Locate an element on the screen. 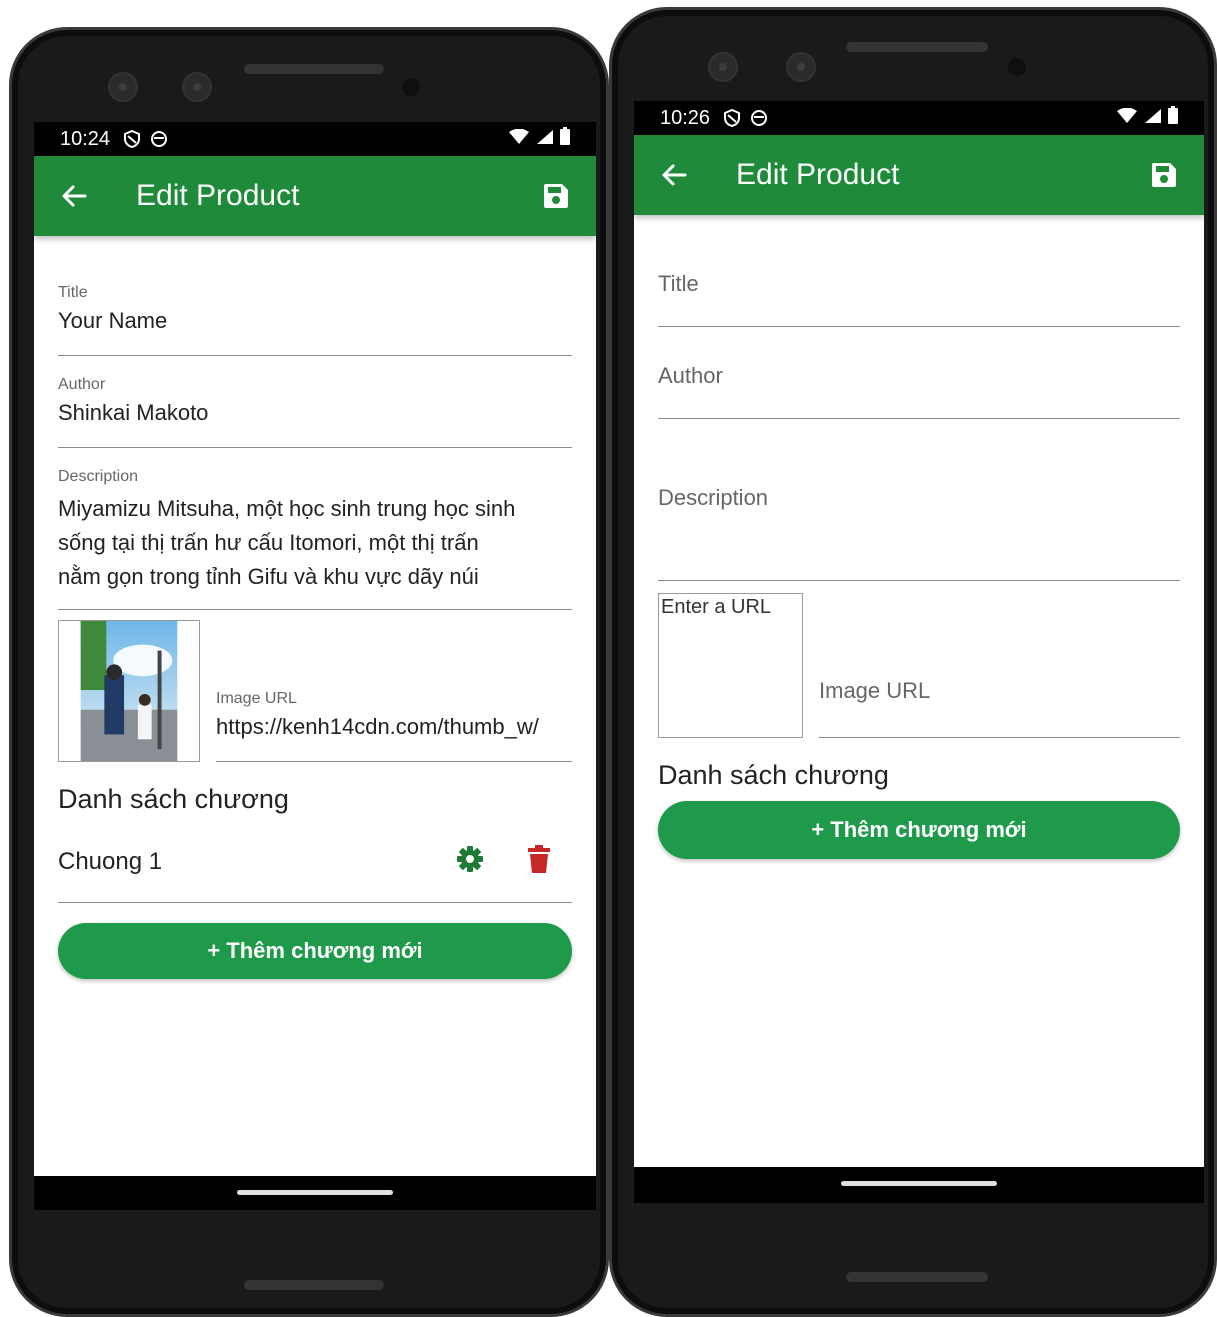  cover-image is located at coordinates (129, 691).